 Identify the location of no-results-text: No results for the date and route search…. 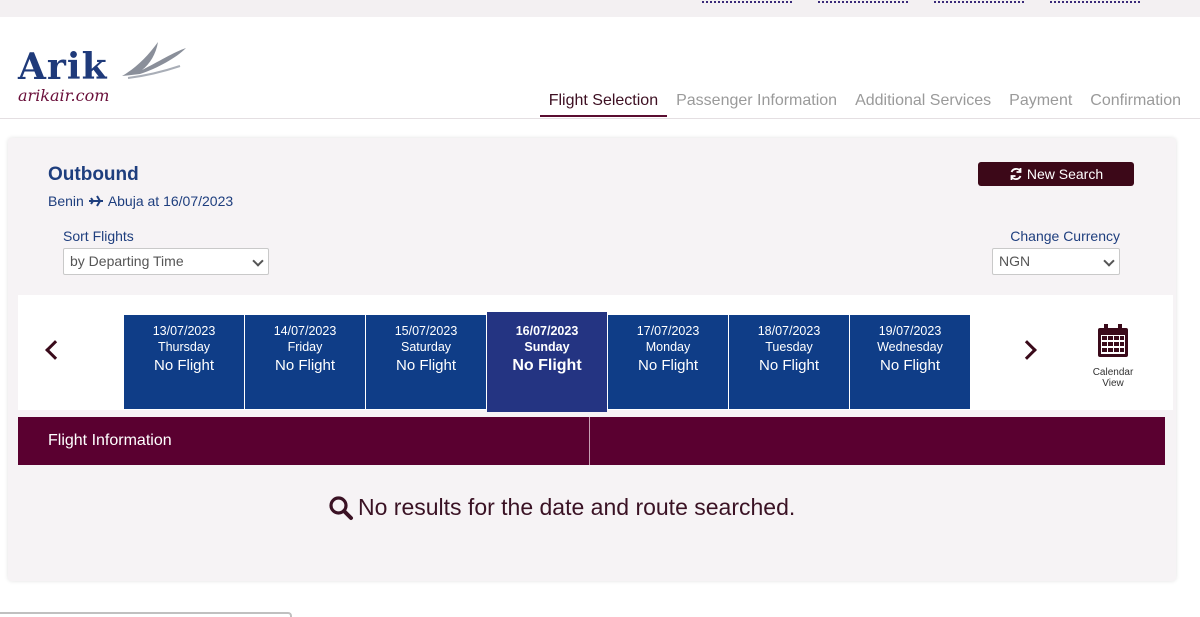
(577, 507).